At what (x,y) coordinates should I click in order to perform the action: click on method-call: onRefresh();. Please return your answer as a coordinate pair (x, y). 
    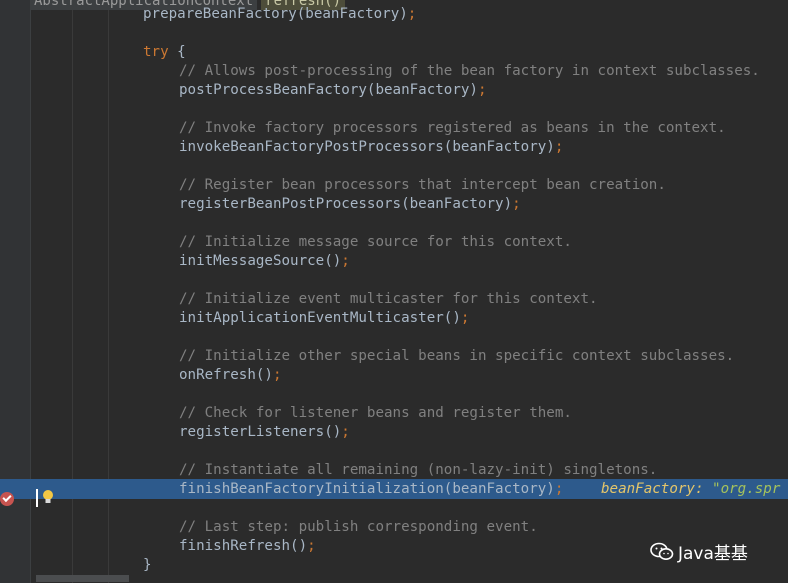
    Looking at the image, I should click on (230, 375).